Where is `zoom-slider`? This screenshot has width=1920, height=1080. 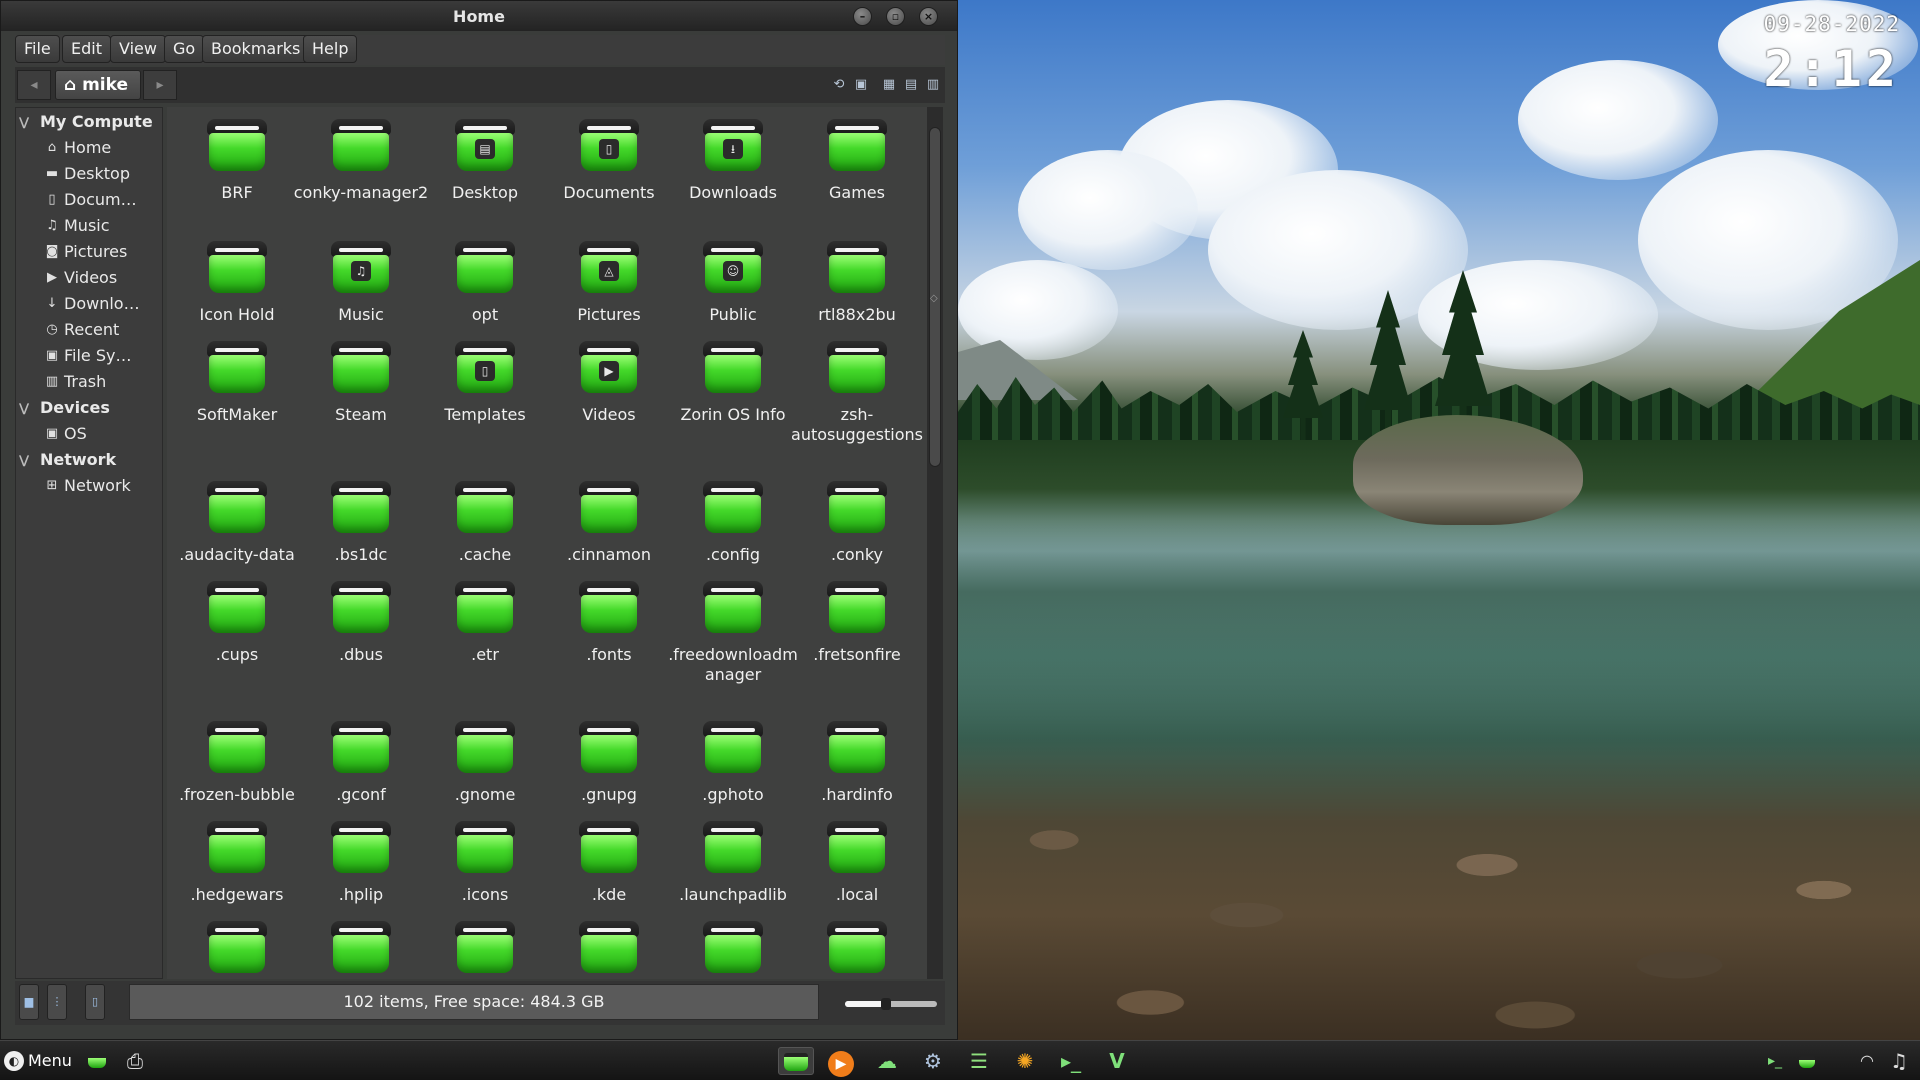
zoom-slider is located at coordinates (891, 1004).